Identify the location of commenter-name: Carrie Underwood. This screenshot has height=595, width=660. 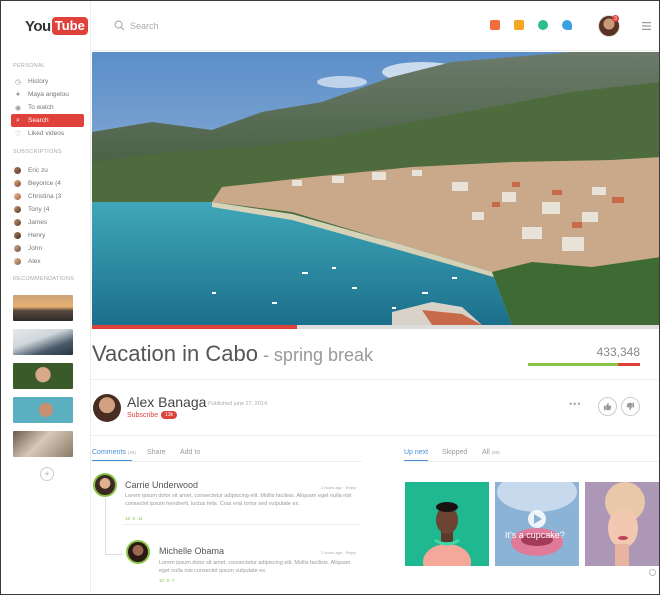
(161, 485).